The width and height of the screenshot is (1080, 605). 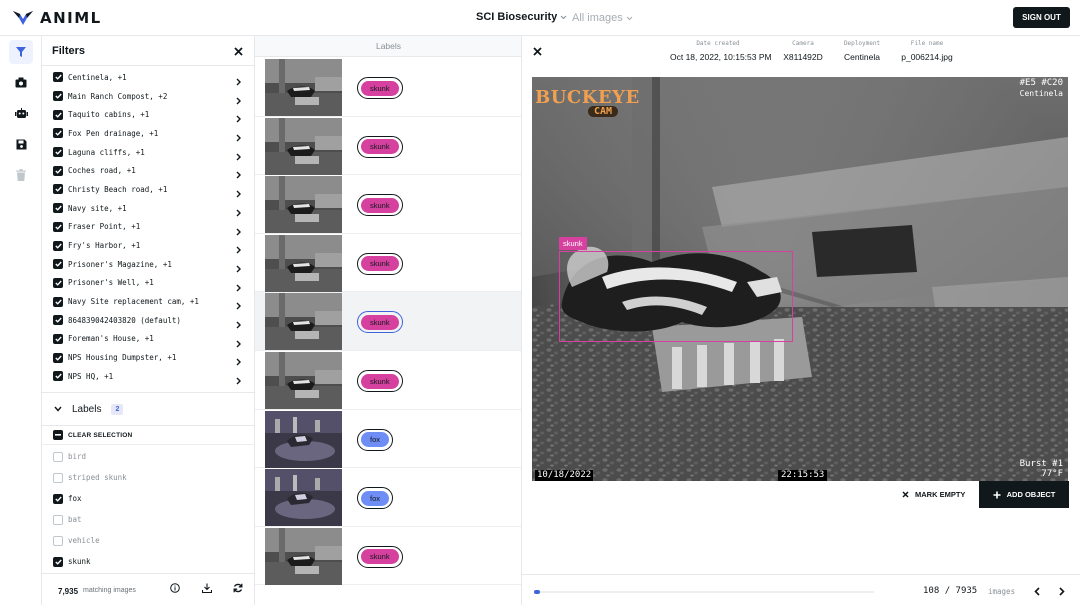 I want to click on filter-tool-button, so click(x=21, y=52).